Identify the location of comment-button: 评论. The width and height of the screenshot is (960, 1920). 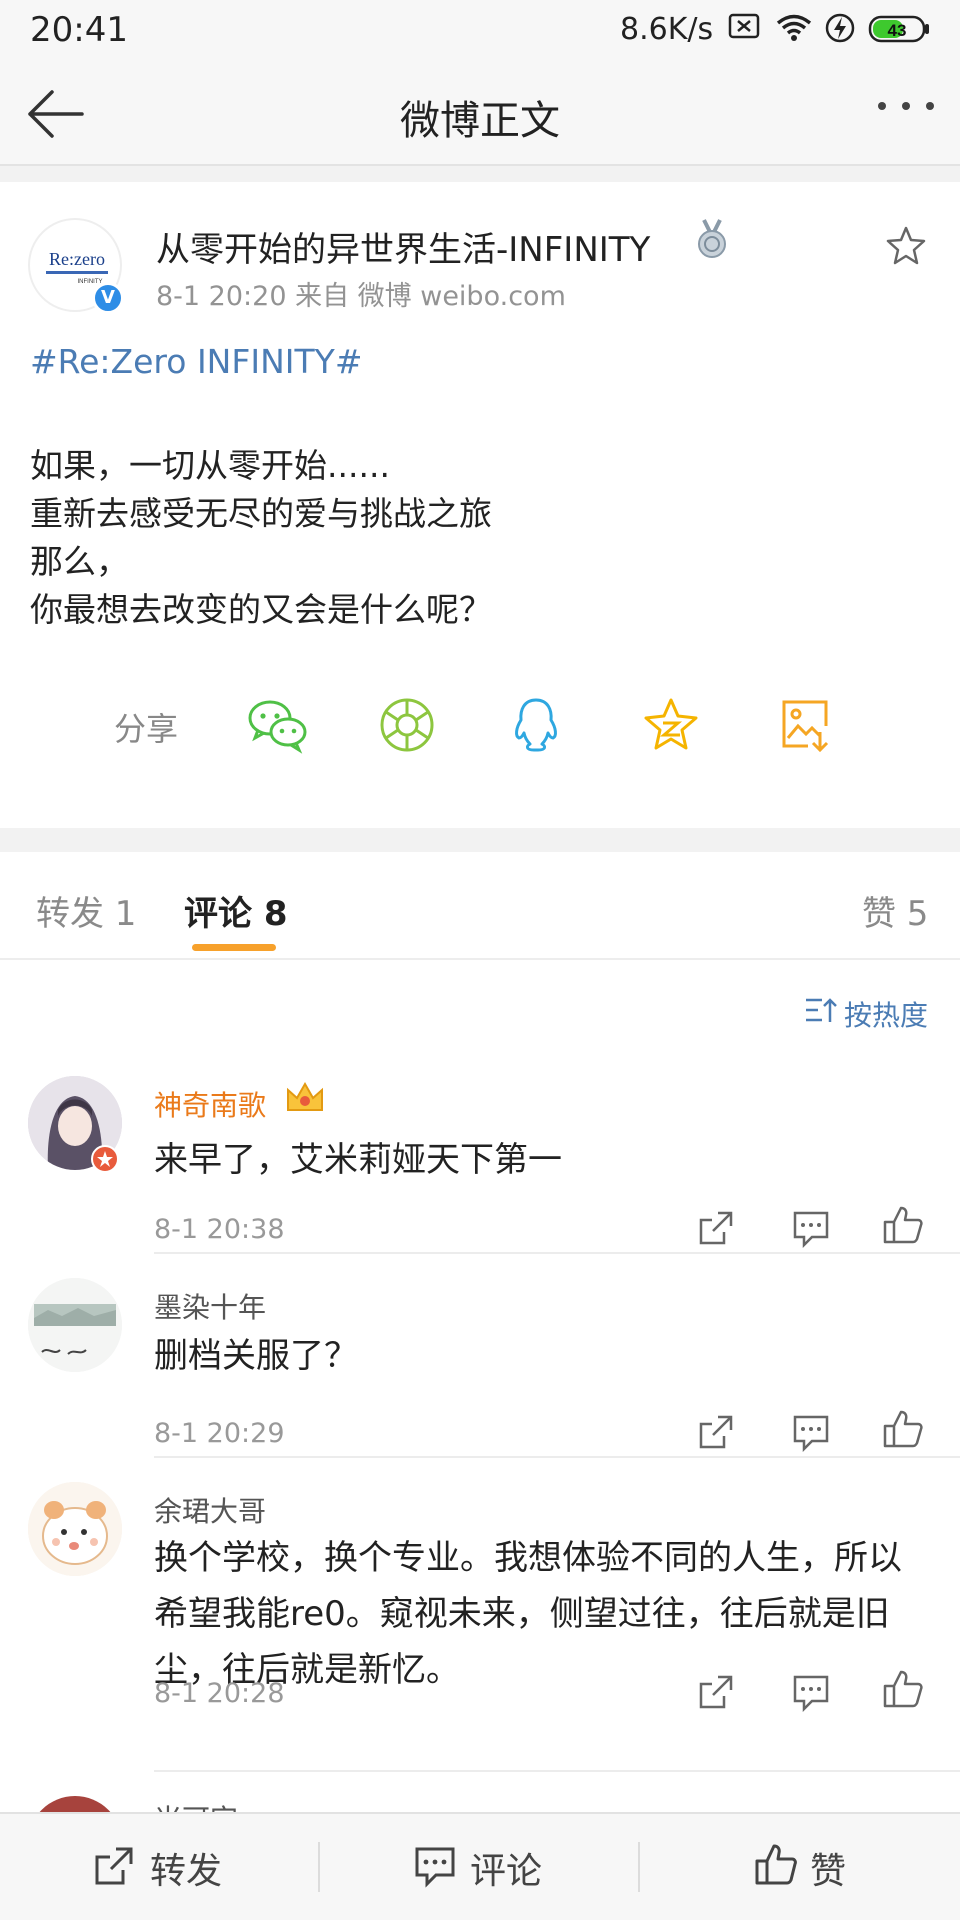
(506, 1868).